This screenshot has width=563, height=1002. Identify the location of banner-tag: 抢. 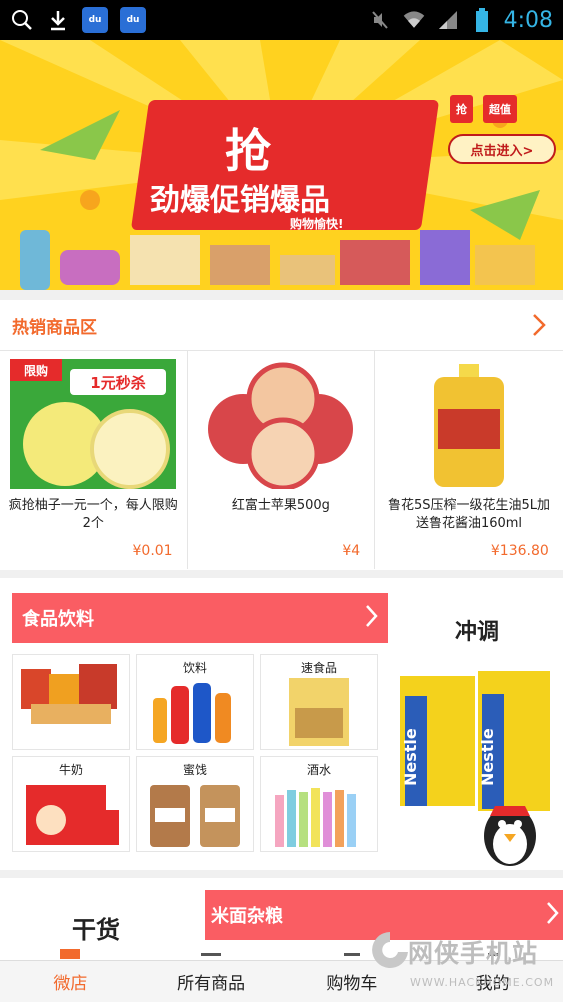
(461, 109).